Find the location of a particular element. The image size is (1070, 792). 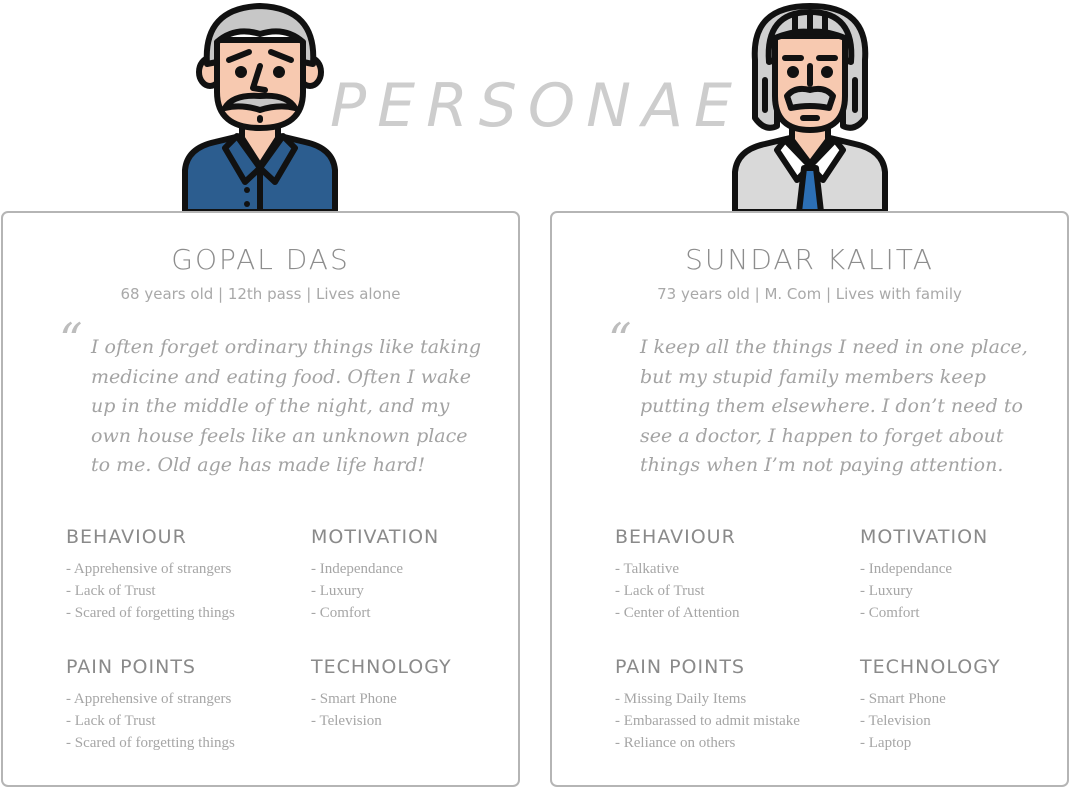

old-man-tie-avatar-icon is located at coordinates (810, 107).